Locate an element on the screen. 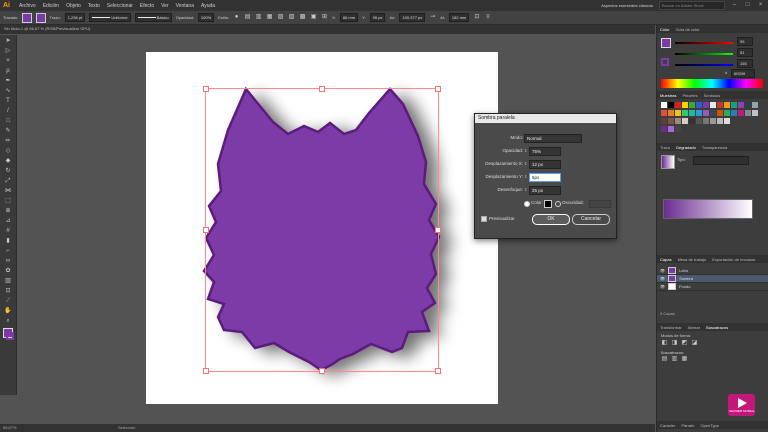 The width and height of the screenshot is (768, 432). tab-pathfinder: Buscatrazos is located at coordinates (717, 327).